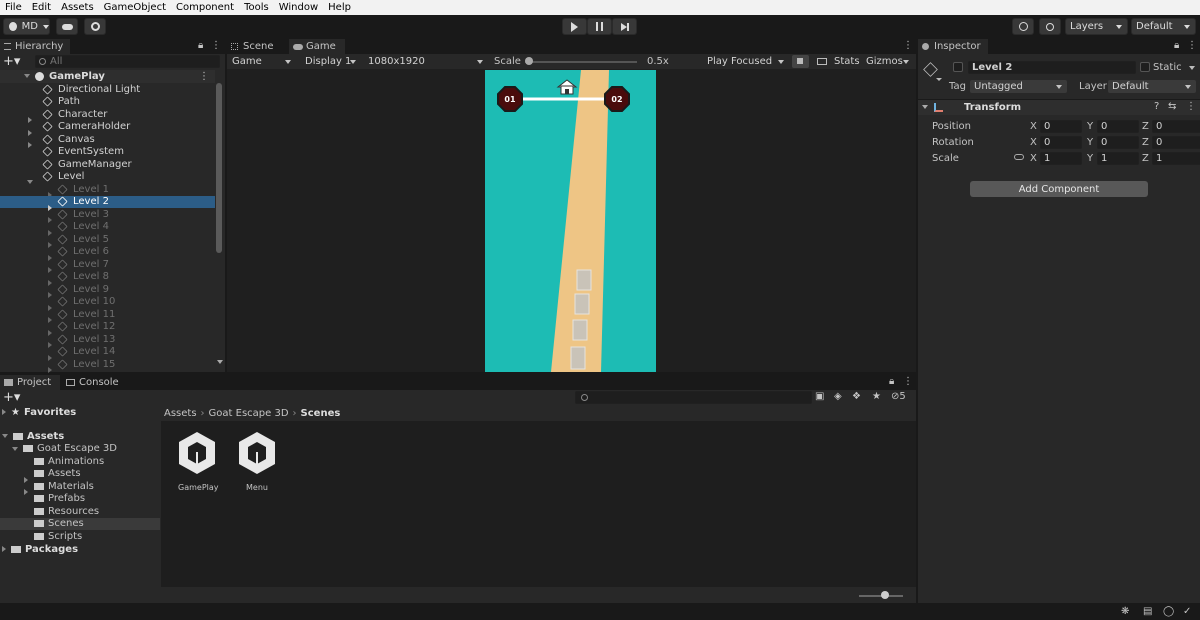  I want to click on hierarchy-item-level: Level 5, so click(107, 241).